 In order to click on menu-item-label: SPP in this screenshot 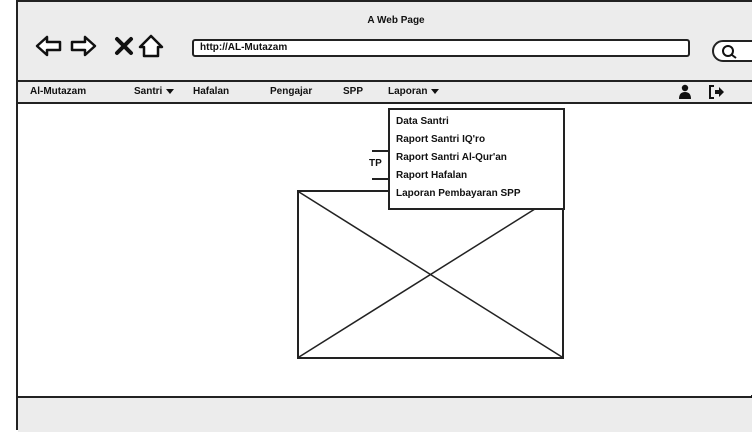, I will do `click(353, 91)`.